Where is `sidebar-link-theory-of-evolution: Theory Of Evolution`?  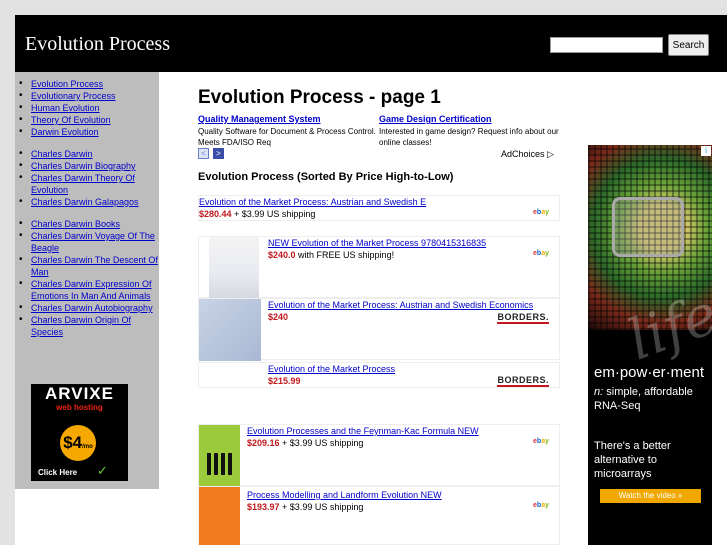
sidebar-link-theory-of-evolution: Theory Of Evolution is located at coordinates (71, 120).